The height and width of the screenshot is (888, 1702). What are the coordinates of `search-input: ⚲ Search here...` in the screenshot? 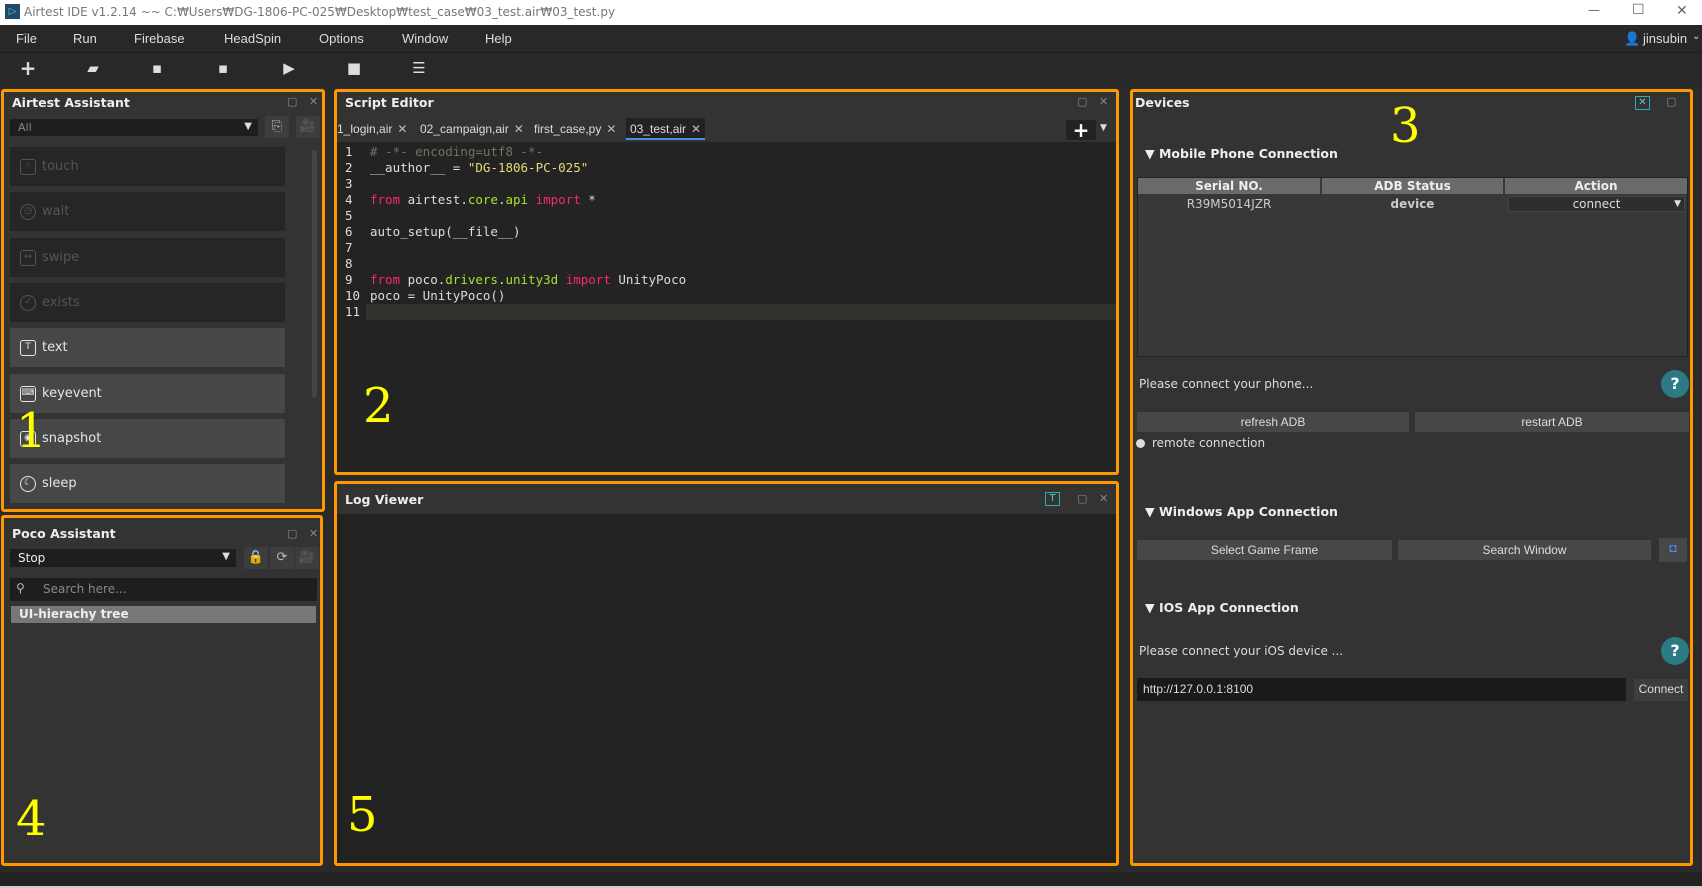 It's located at (163, 589).